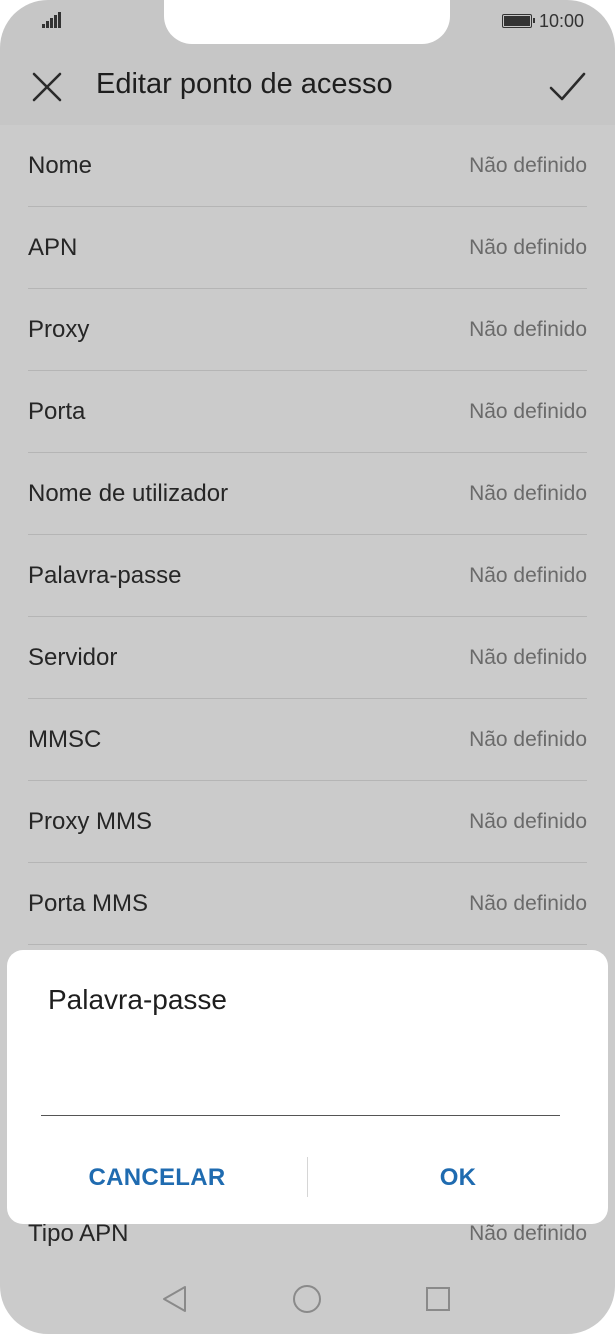 This screenshot has width=615, height=1334. What do you see at coordinates (57, 411) in the screenshot?
I see `list-item-label: Porta` at bounding box center [57, 411].